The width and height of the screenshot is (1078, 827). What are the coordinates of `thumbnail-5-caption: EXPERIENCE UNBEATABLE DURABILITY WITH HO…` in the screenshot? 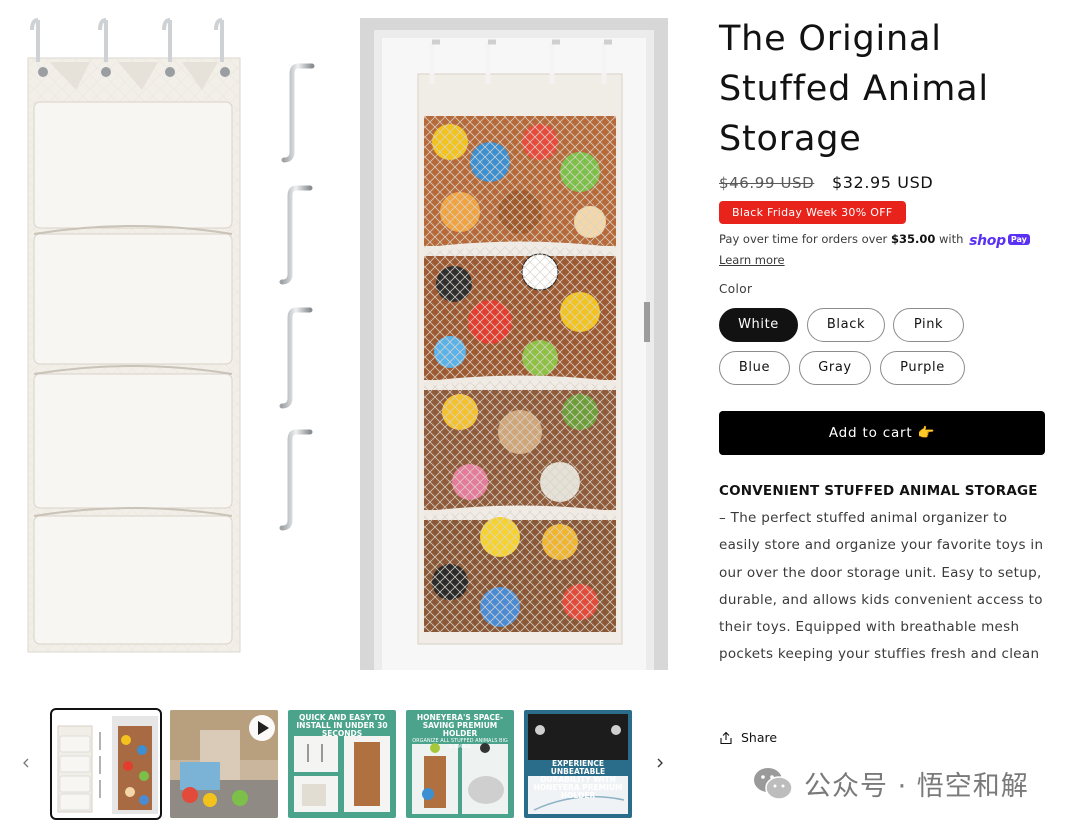 It's located at (578, 779).